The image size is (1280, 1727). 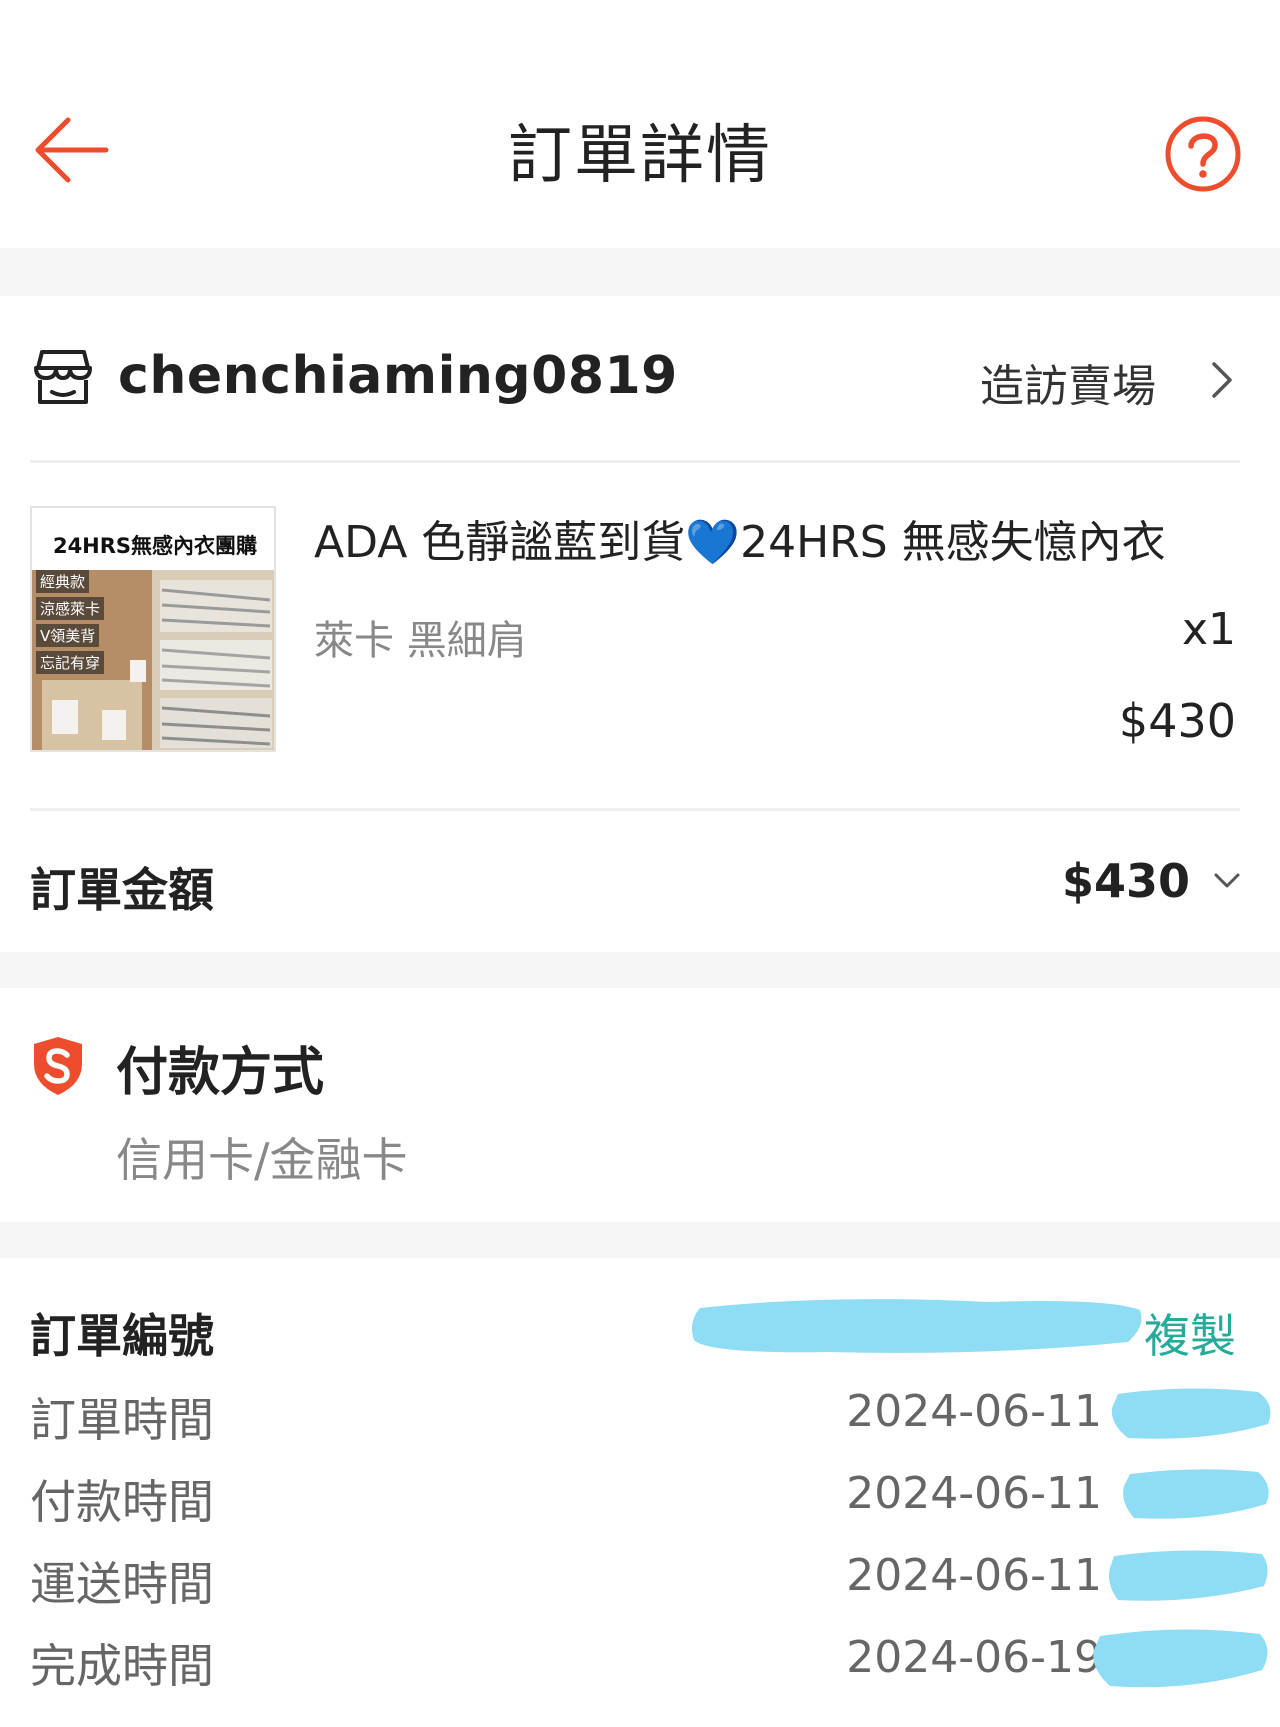 I want to click on shipping-time-label: 運送時間, so click(x=122, y=1584).